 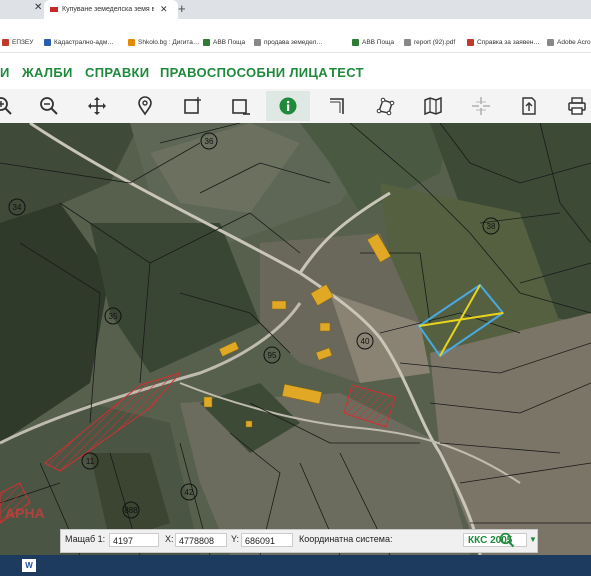 What do you see at coordinates (235, 539) in the screenshot?
I see `y-label: Y:` at bounding box center [235, 539].